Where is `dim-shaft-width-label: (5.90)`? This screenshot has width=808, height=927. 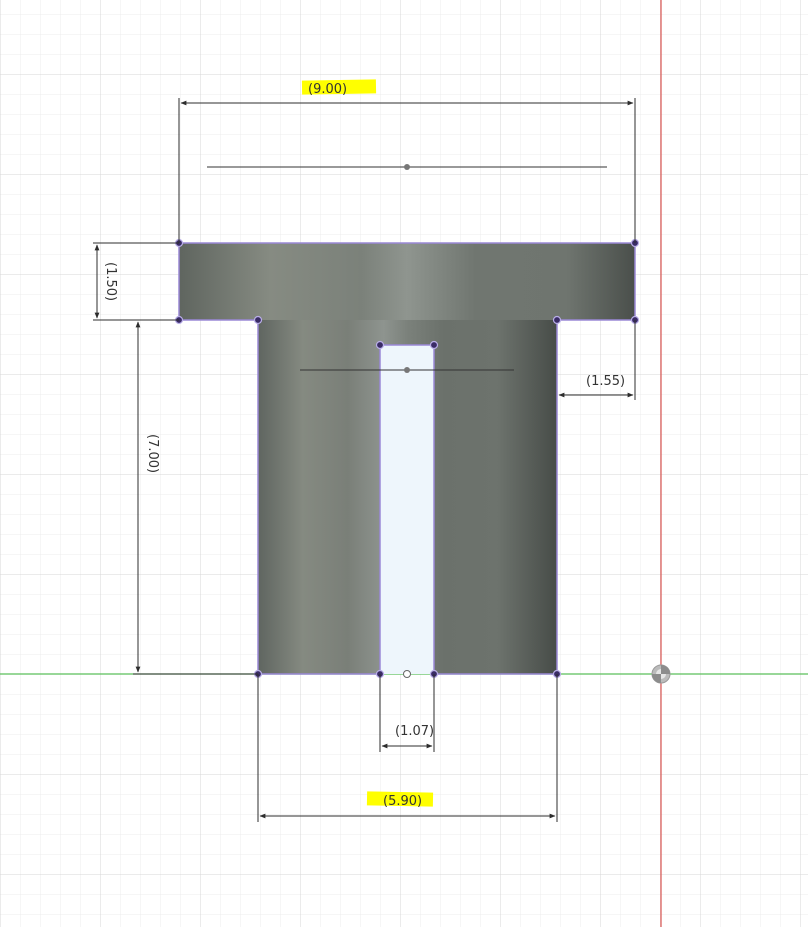
dim-shaft-width-label: (5.90) is located at coordinates (402, 801).